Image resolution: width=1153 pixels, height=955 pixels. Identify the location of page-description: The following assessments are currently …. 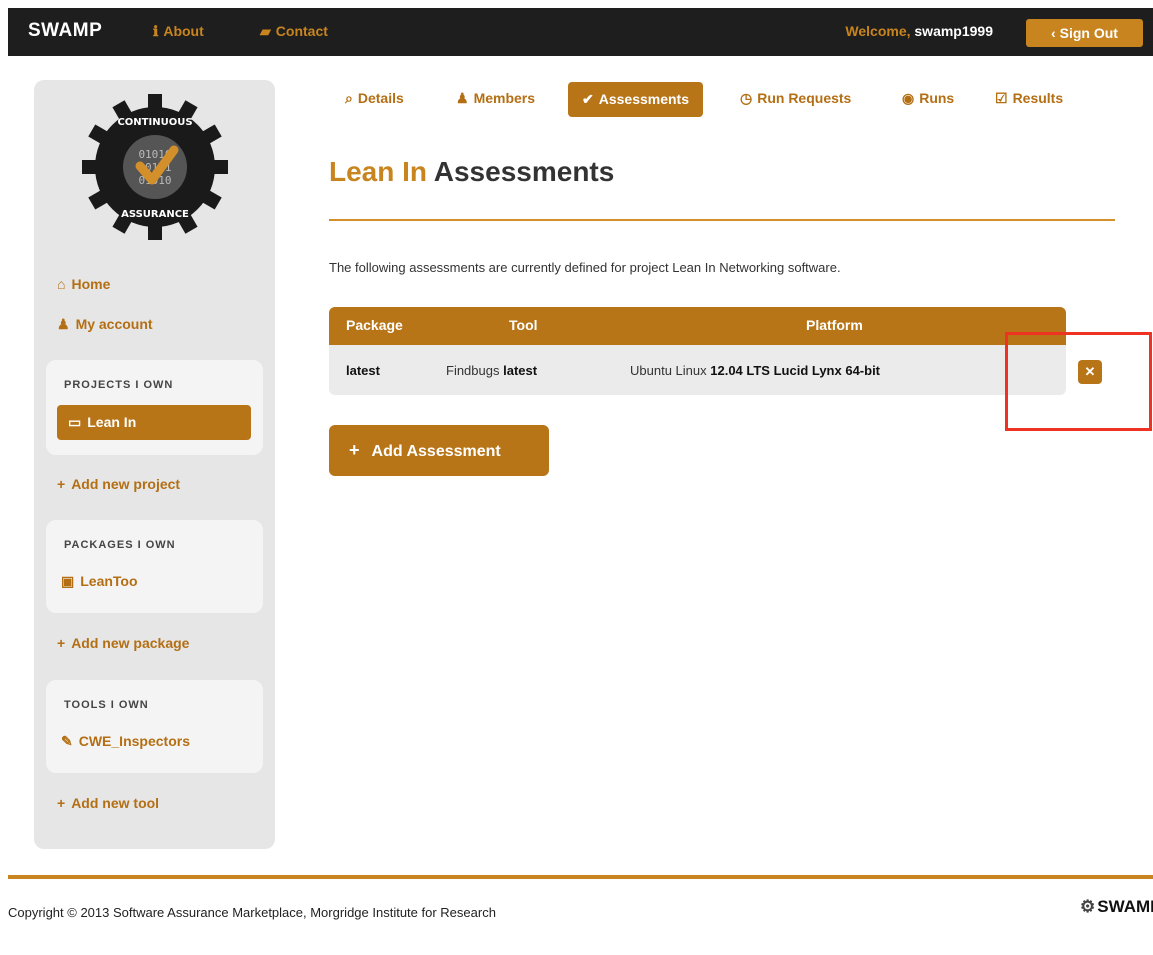
(585, 267).